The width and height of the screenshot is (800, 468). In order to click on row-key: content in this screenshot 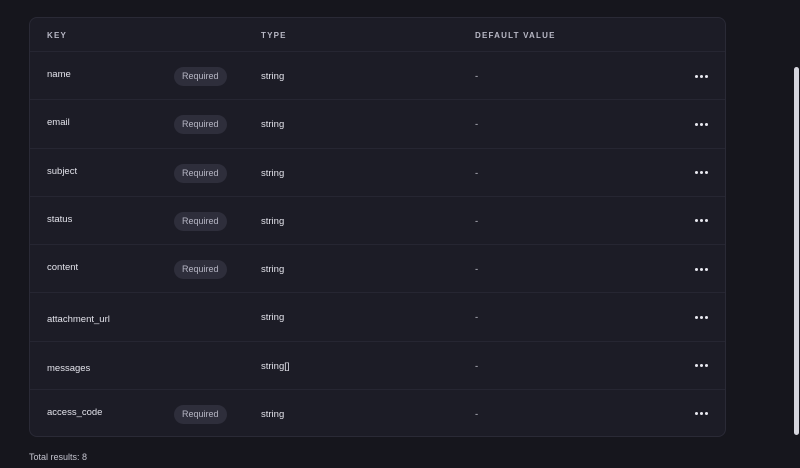, I will do `click(63, 267)`.